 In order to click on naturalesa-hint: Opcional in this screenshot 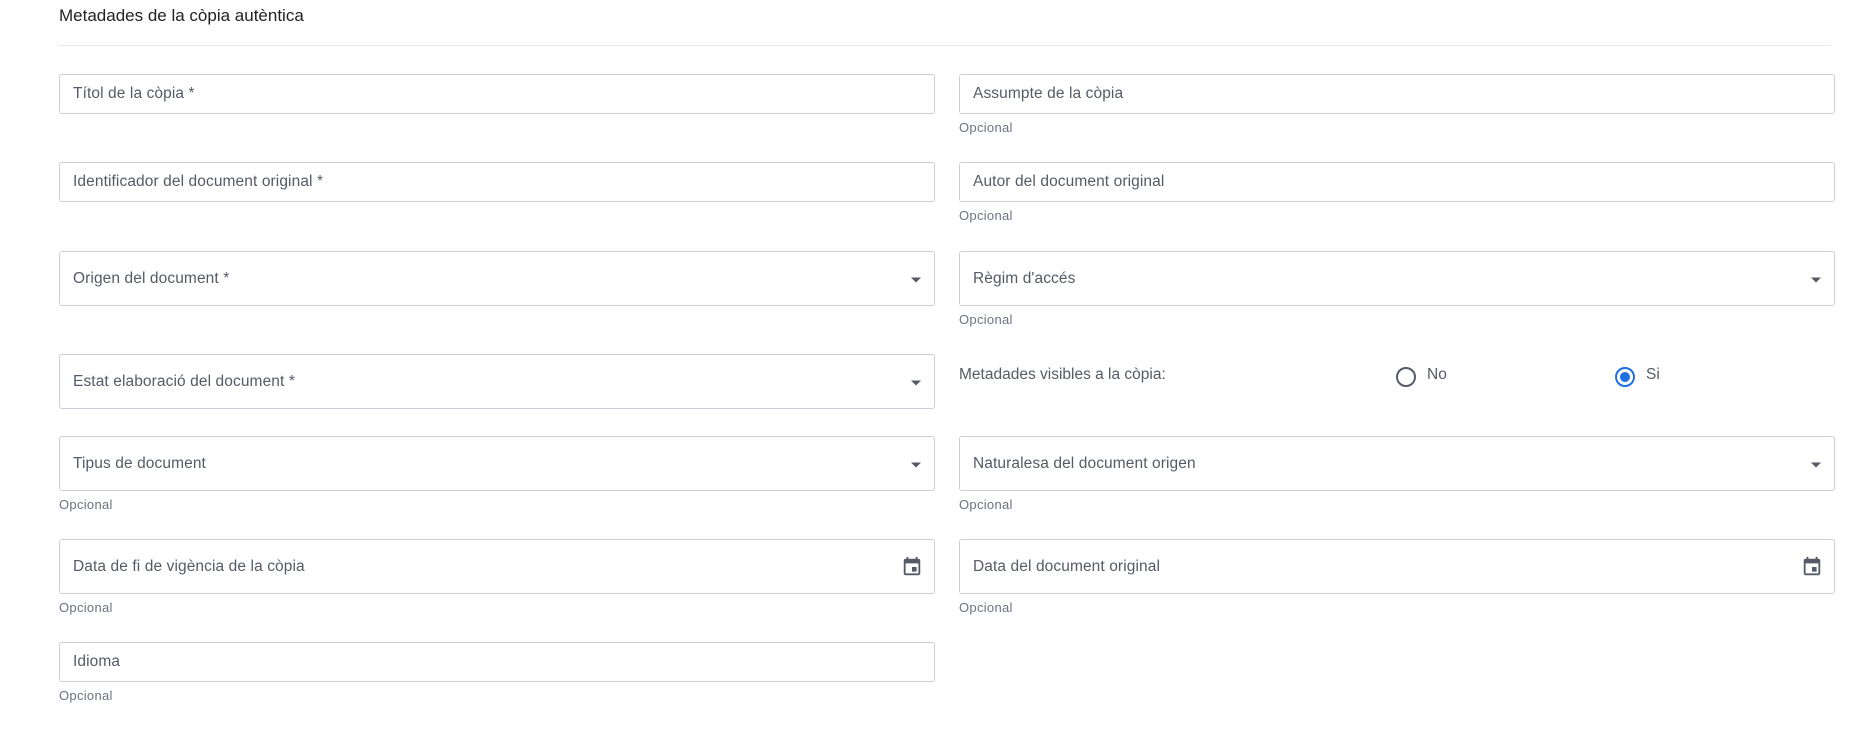, I will do `click(986, 504)`.